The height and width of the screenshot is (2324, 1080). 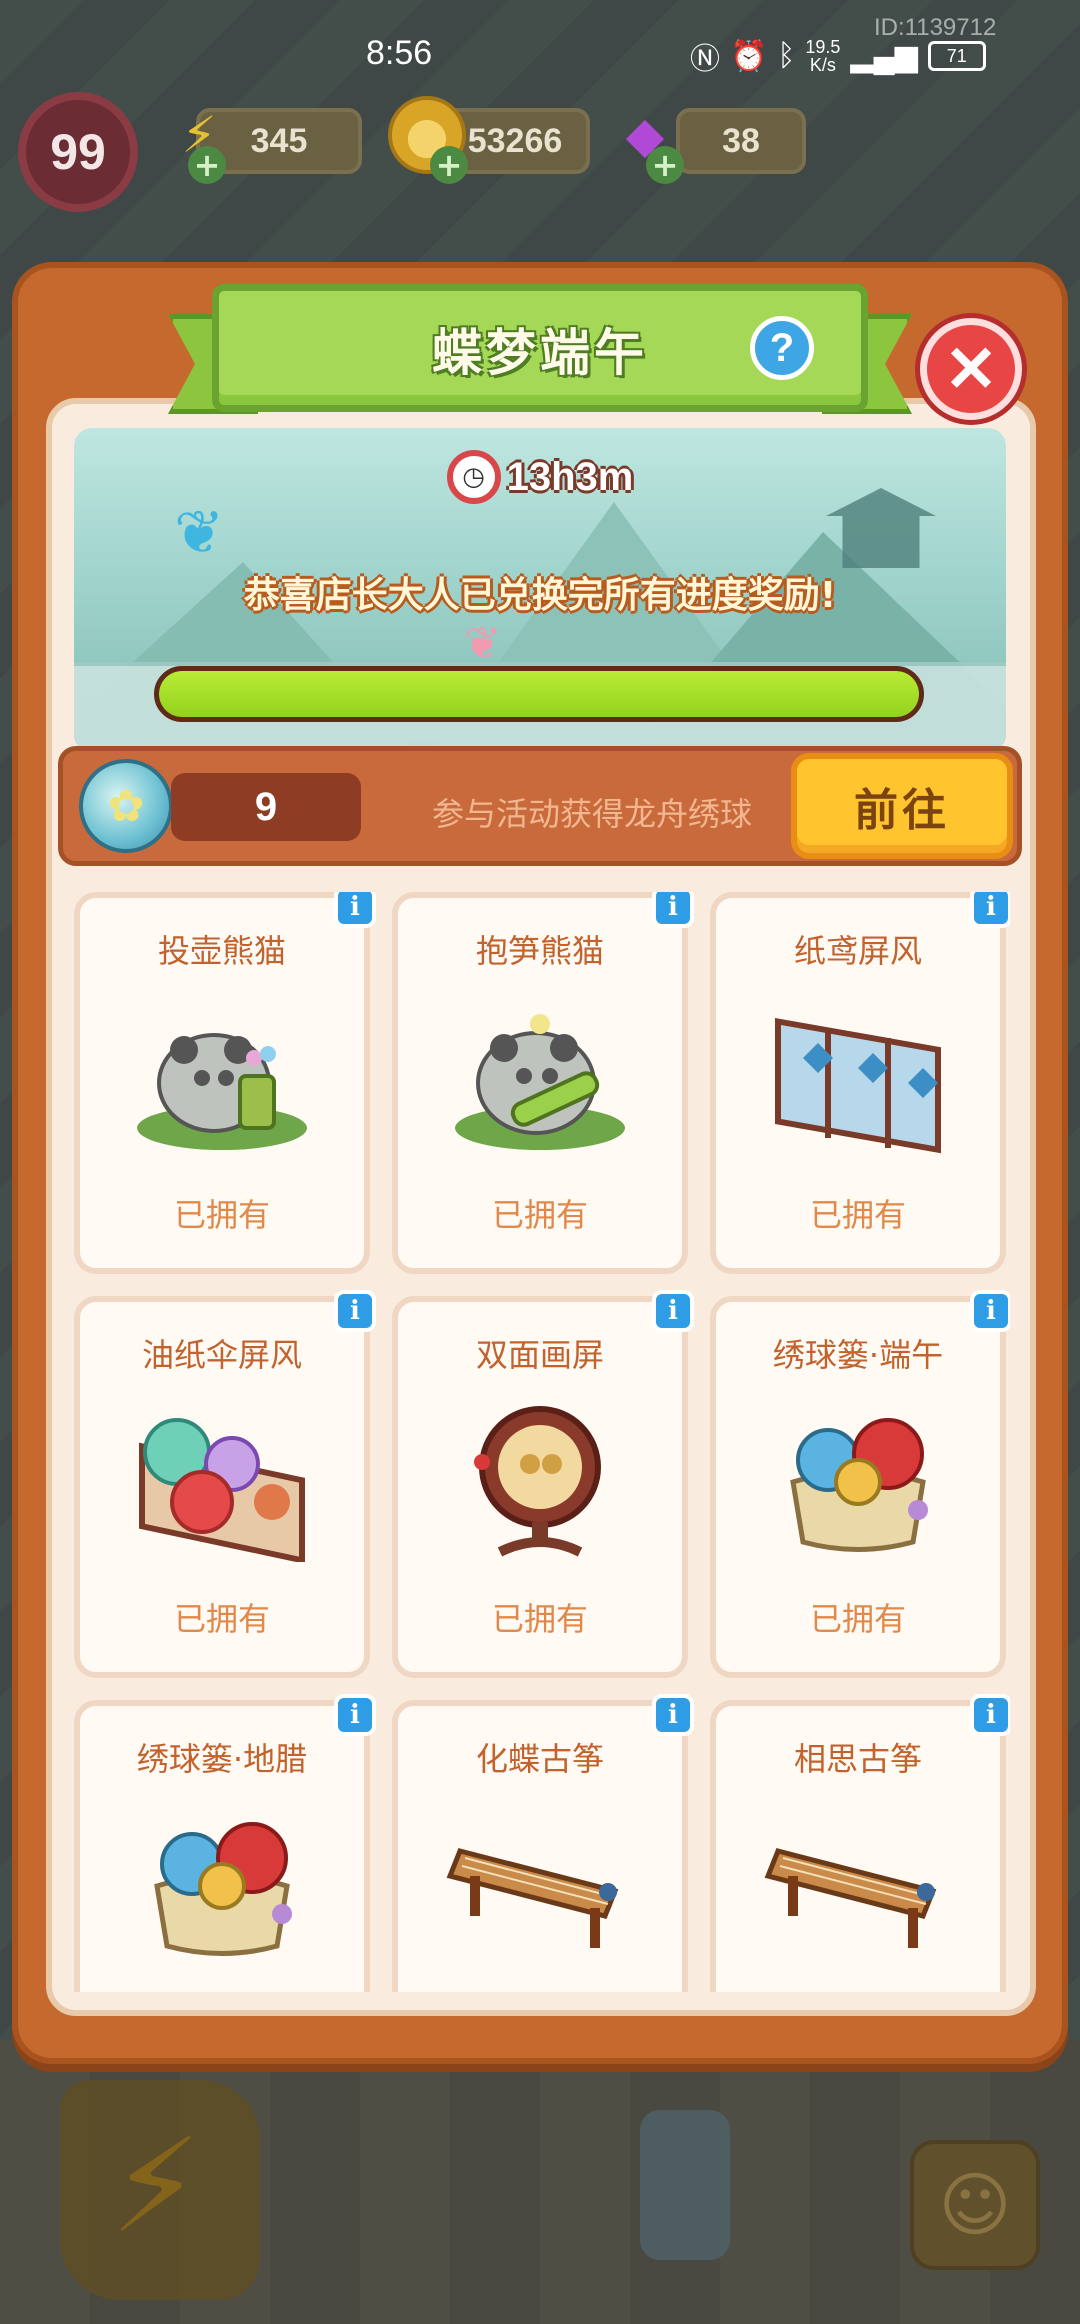 I want to click on reward-item-name: 绣球篓·端午, so click(x=858, y=1355).